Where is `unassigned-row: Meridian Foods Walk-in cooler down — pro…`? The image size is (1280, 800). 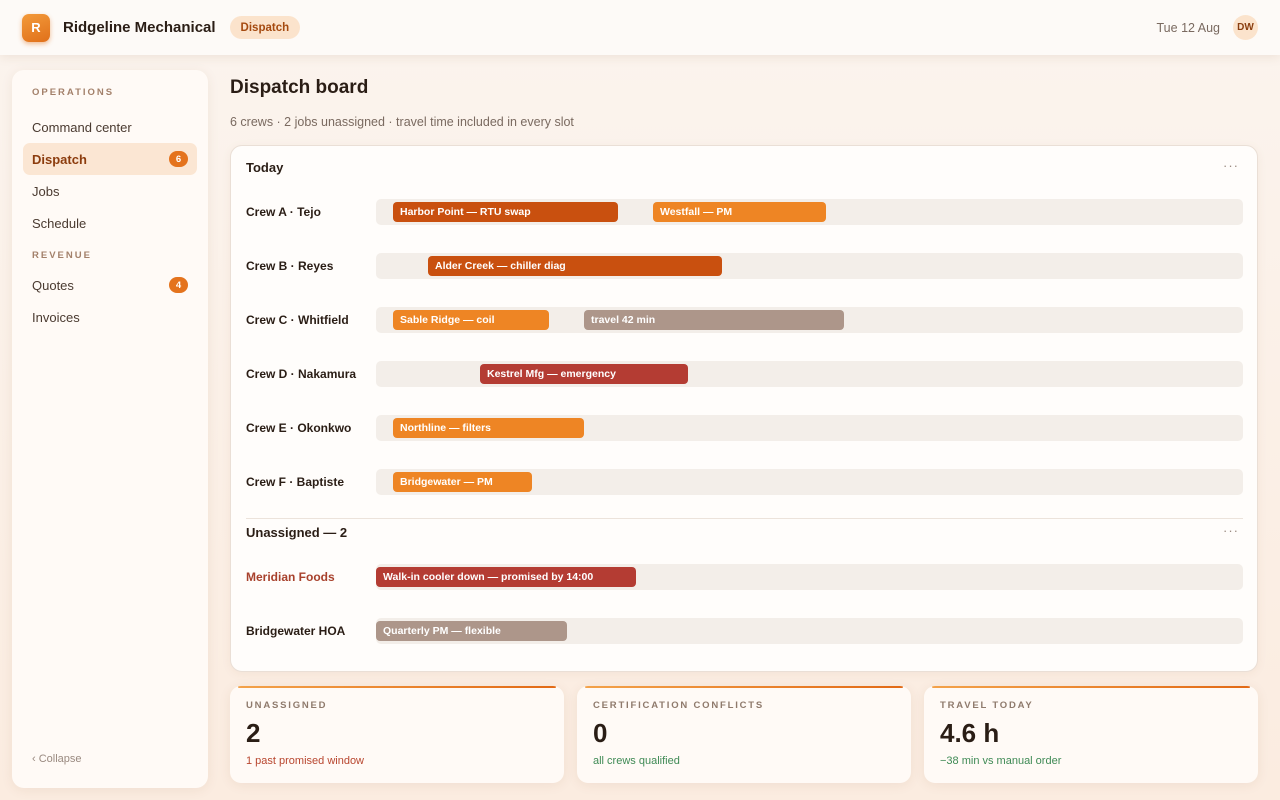
unassigned-row: Meridian Foods Walk-in cooler down — pro… is located at coordinates (745, 577).